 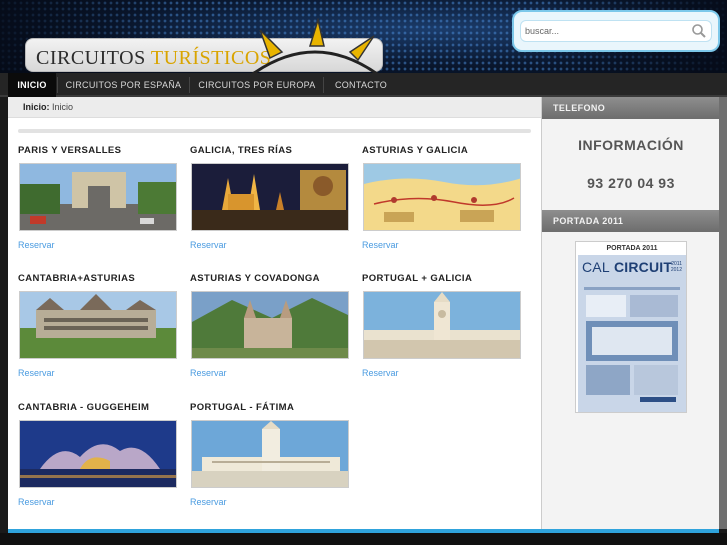 What do you see at coordinates (274, 131) in the screenshot?
I see `divider` at bounding box center [274, 131].